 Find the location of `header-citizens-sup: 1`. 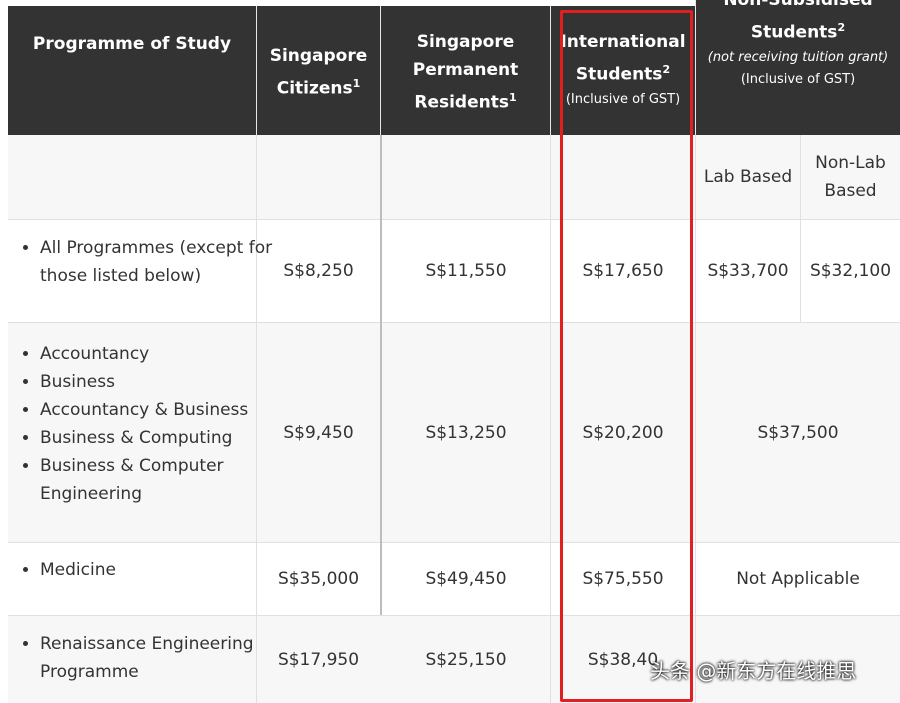

header-citizens-sup: 1 is located at coordinates (356, 83).